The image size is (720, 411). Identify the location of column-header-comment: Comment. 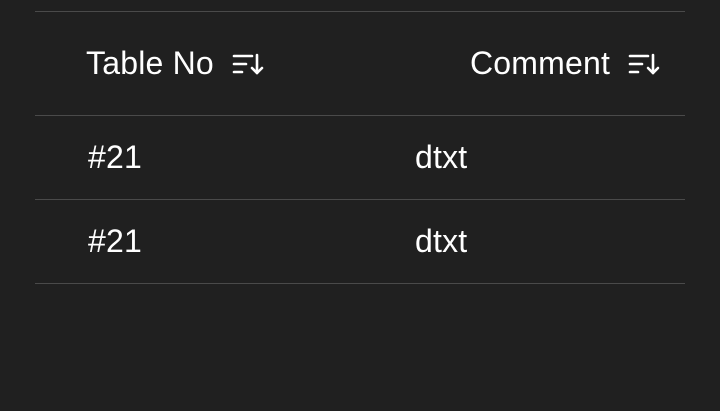
(566, 63).